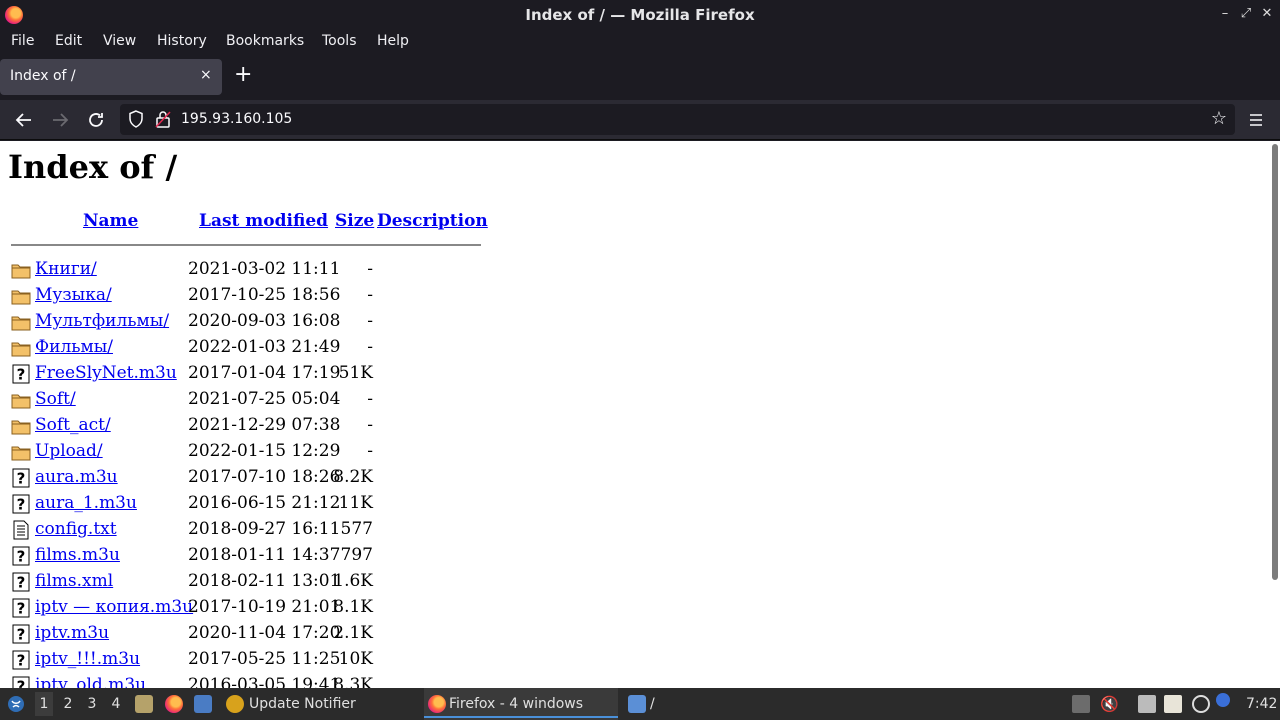  What do you see at coordinates (1201, 704) in the screenshot?
I see `network-tray-icon` at bounding box center [1201, 704].